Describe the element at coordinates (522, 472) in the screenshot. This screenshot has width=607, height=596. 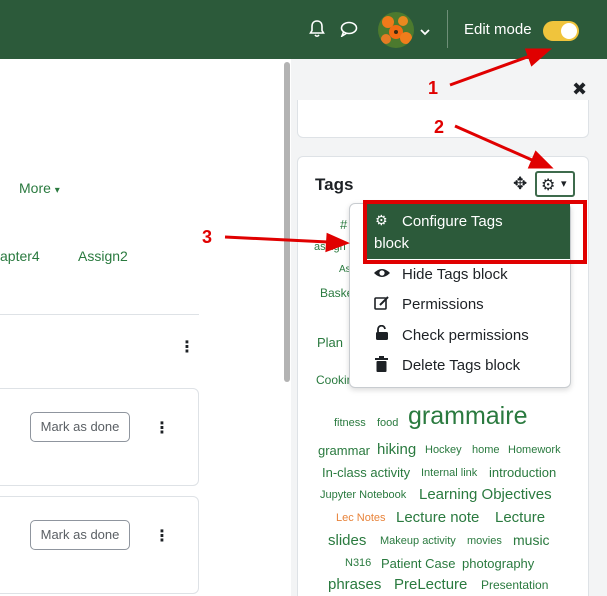
I see `tag-link: introduction` at that location.